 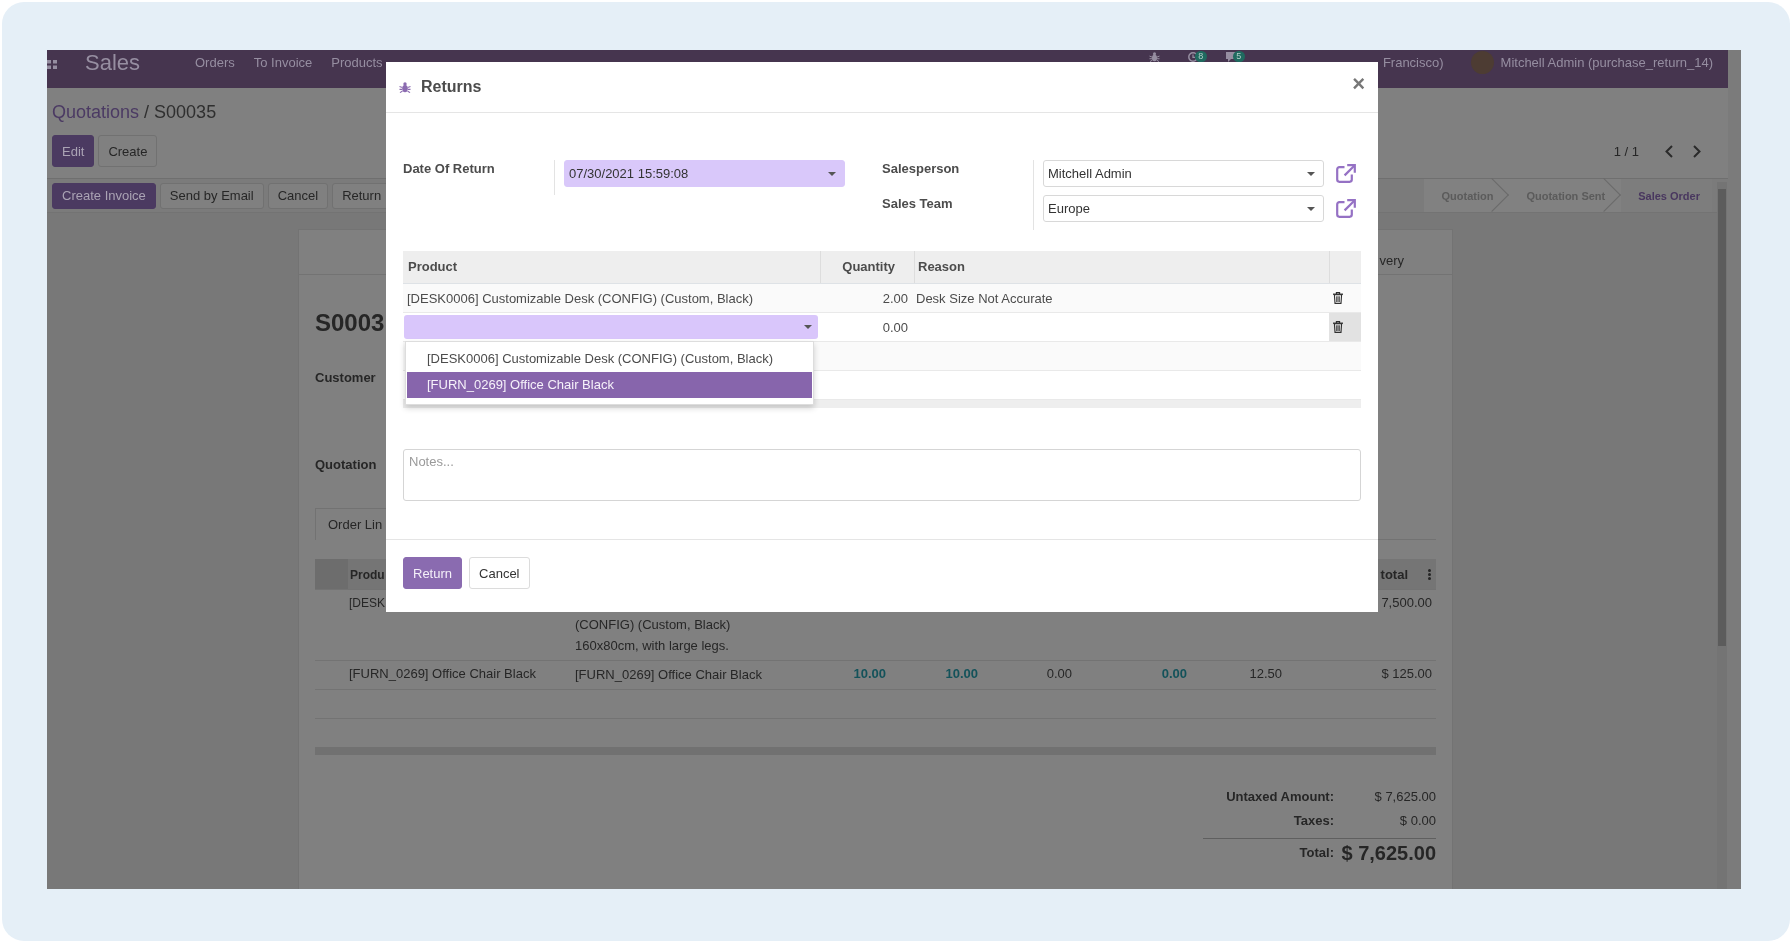 I want to click on user-name: Mitchell Admin (purchase_return_14), so click(x=1606, y=63).